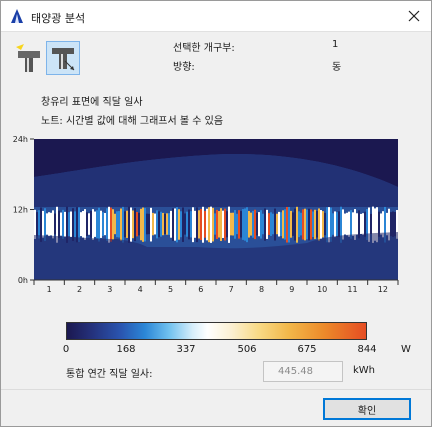 This screenshot has width=432, height=427. Describe the element at coordinates (17, 16) in the screenshot. I see `app-icon` at that location.